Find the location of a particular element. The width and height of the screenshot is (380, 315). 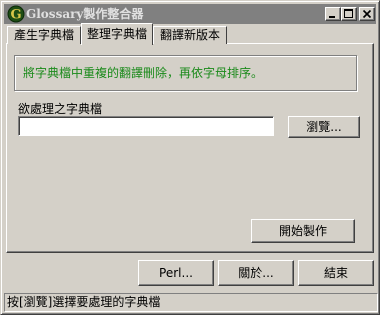

maximize-button is located at coordinates (349, 14).